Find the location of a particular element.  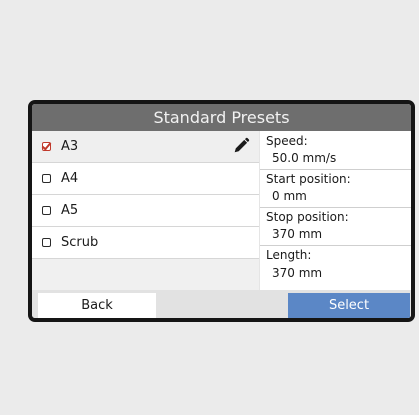

pencil-icon is located at coordinates (241, 146).